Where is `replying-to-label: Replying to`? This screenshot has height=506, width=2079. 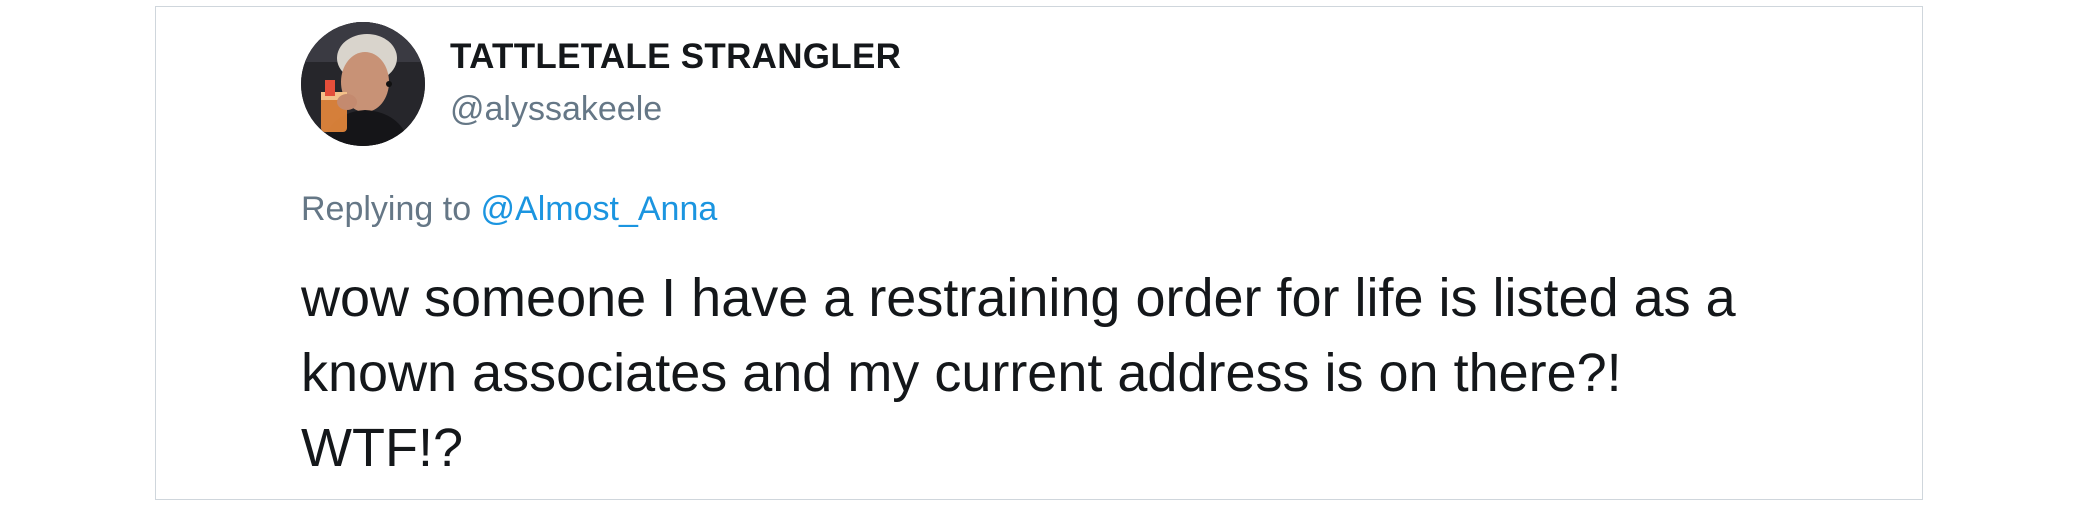
replying-to-label: Replying to is located at coordinates (391, 209).